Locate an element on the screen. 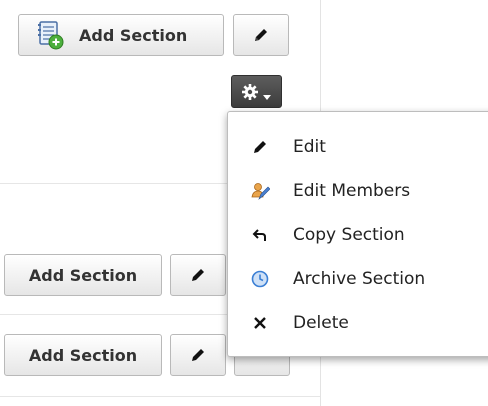 The height and width of the screenshot is (406, 488). menu-item-edit-members: Edit Members is located at coordinates (358, 191).